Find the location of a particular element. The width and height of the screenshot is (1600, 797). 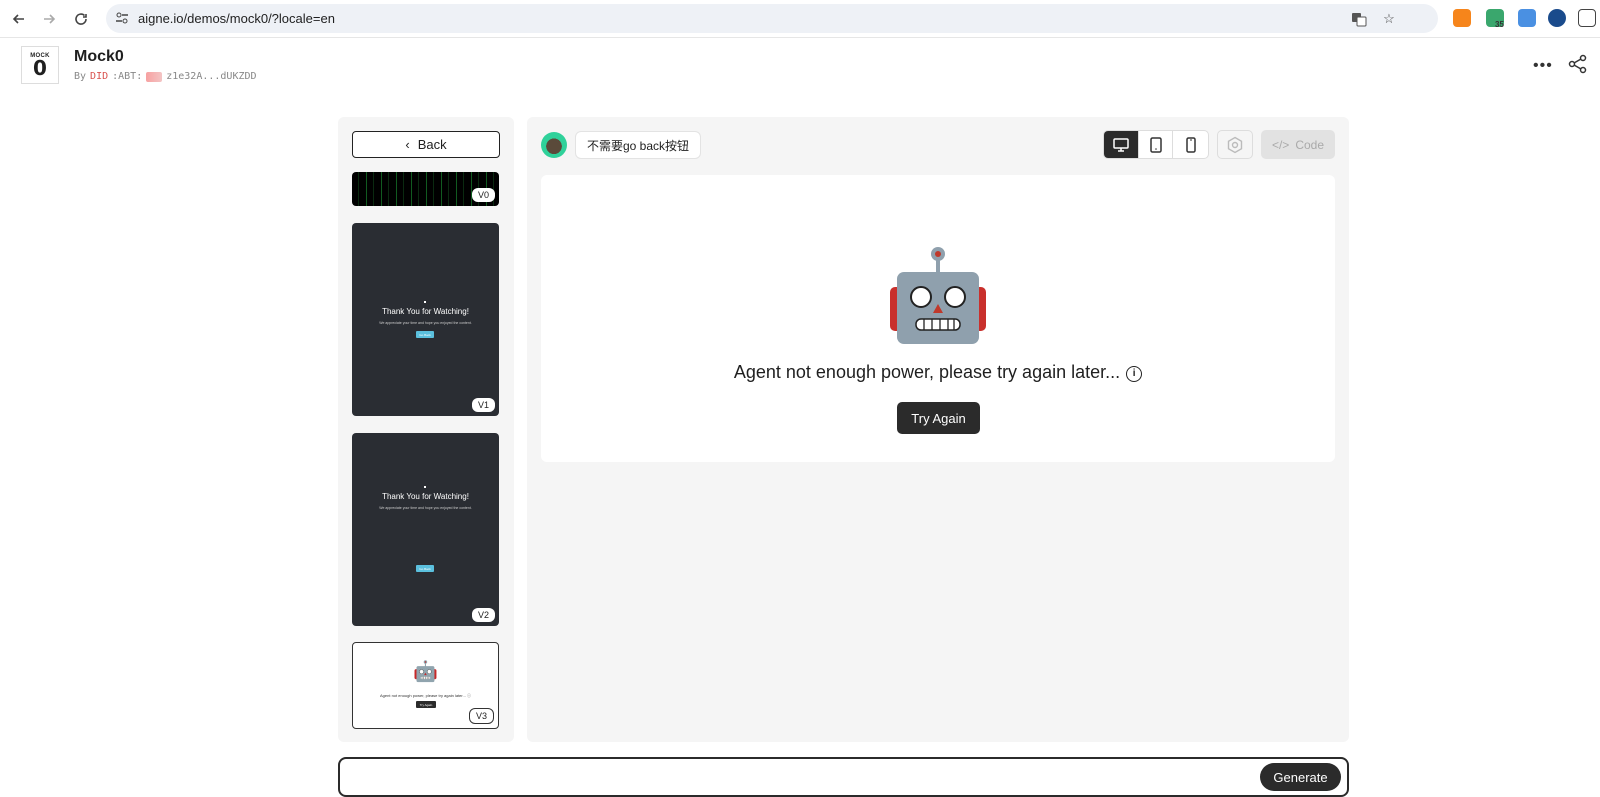

try-again-button: Try Again is located at coordinates (938, 418).